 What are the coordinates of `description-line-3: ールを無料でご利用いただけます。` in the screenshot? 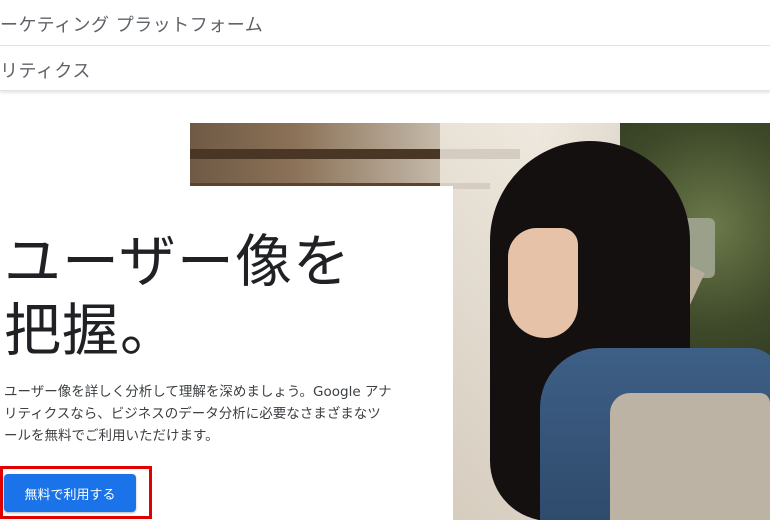 It's located at (111, 436).